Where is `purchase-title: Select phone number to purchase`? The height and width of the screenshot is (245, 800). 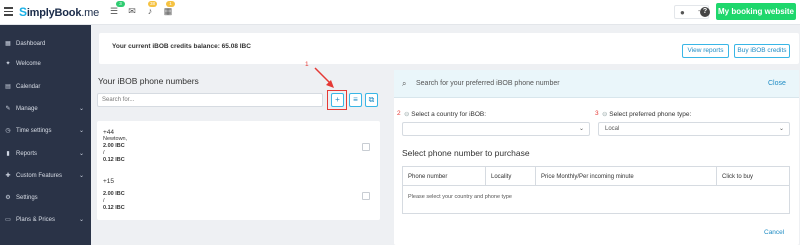
purchase-title: Select phone number to purchase is located at coordinates (466, 153).